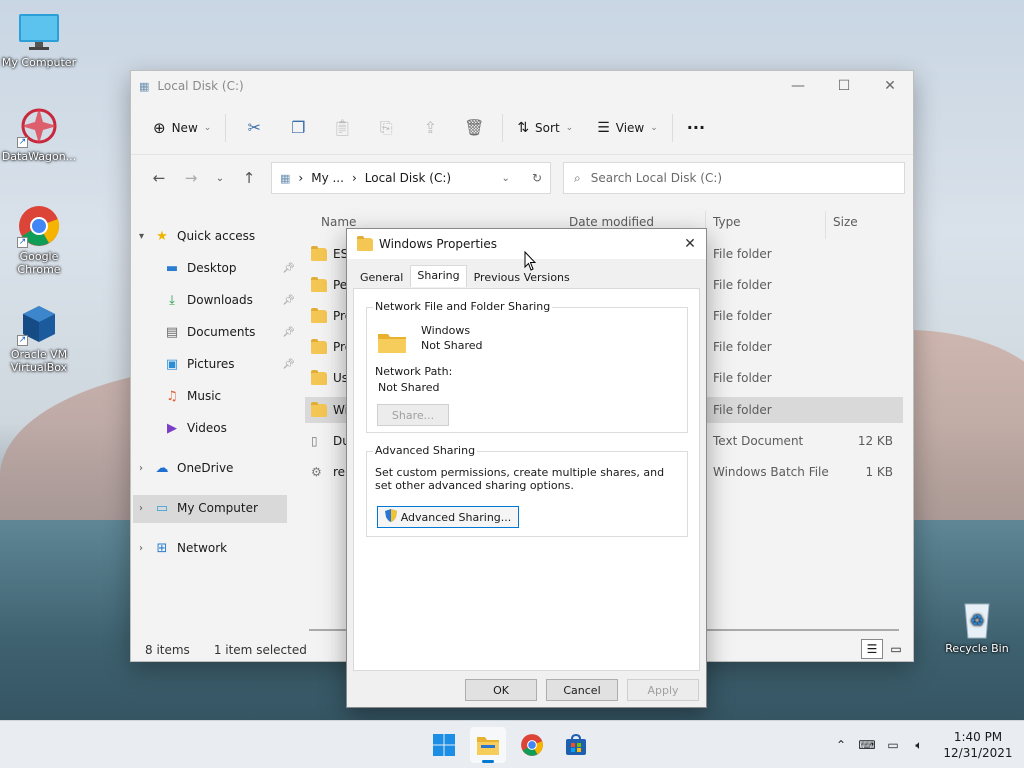 The width and height of the screenshot is (1024, 768). What do you see at coordinates (192, 396) in the screenshot?
I see `sidebar-item-music: ♫ Music` at bounding box center [192, 396].